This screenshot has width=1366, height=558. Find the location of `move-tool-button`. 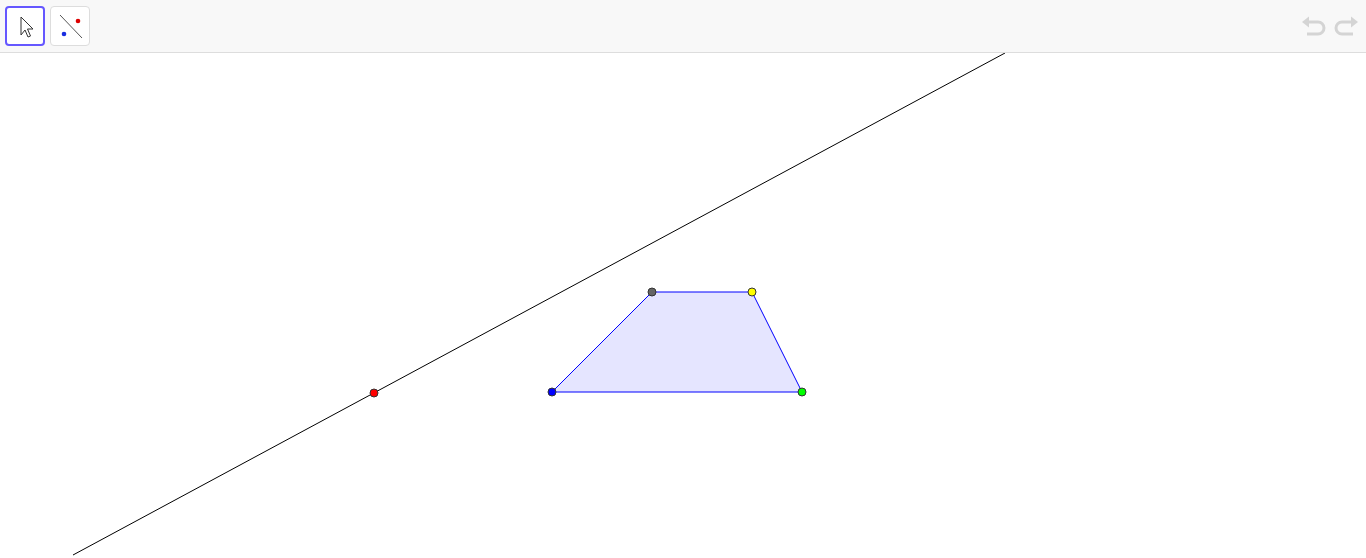

move-tool-button is located at coordinates (25, 26).